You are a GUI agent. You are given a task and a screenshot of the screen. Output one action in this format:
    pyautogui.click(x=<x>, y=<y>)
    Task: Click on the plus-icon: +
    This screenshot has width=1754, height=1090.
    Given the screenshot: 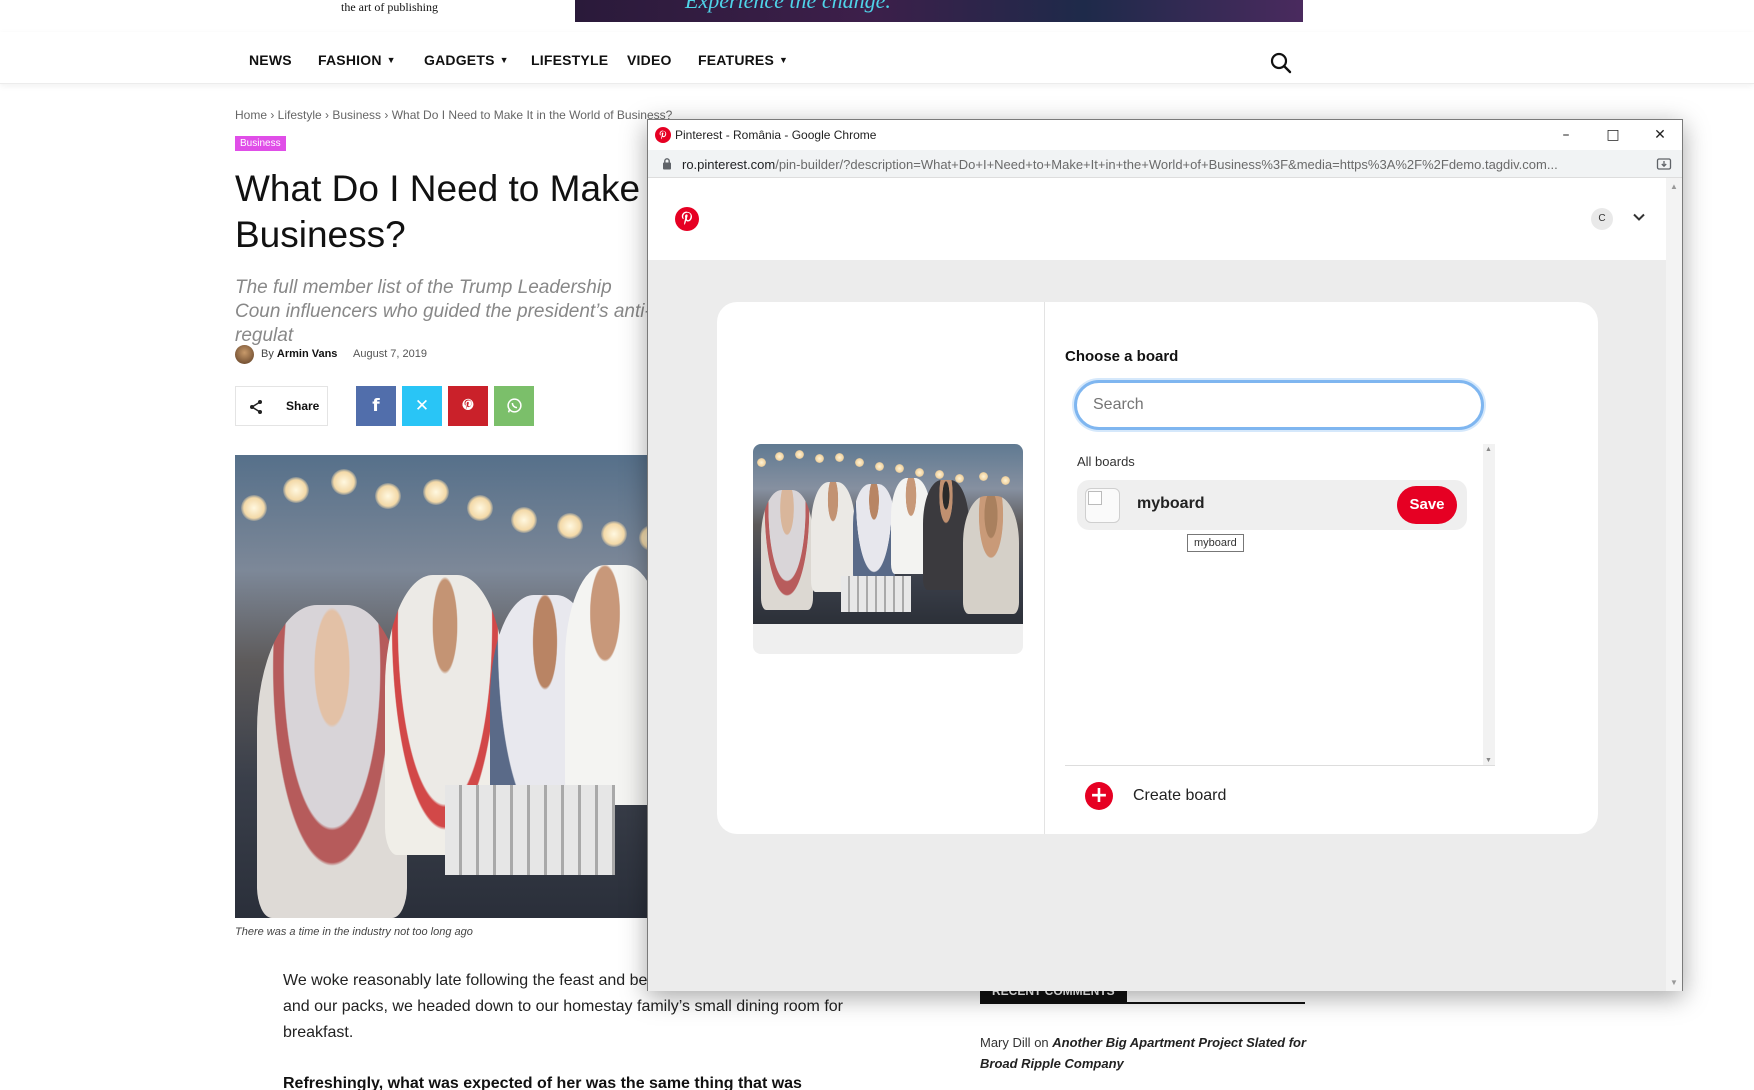 What is the action you would take?
    pyautogui.click(x=1099, y=796)
    